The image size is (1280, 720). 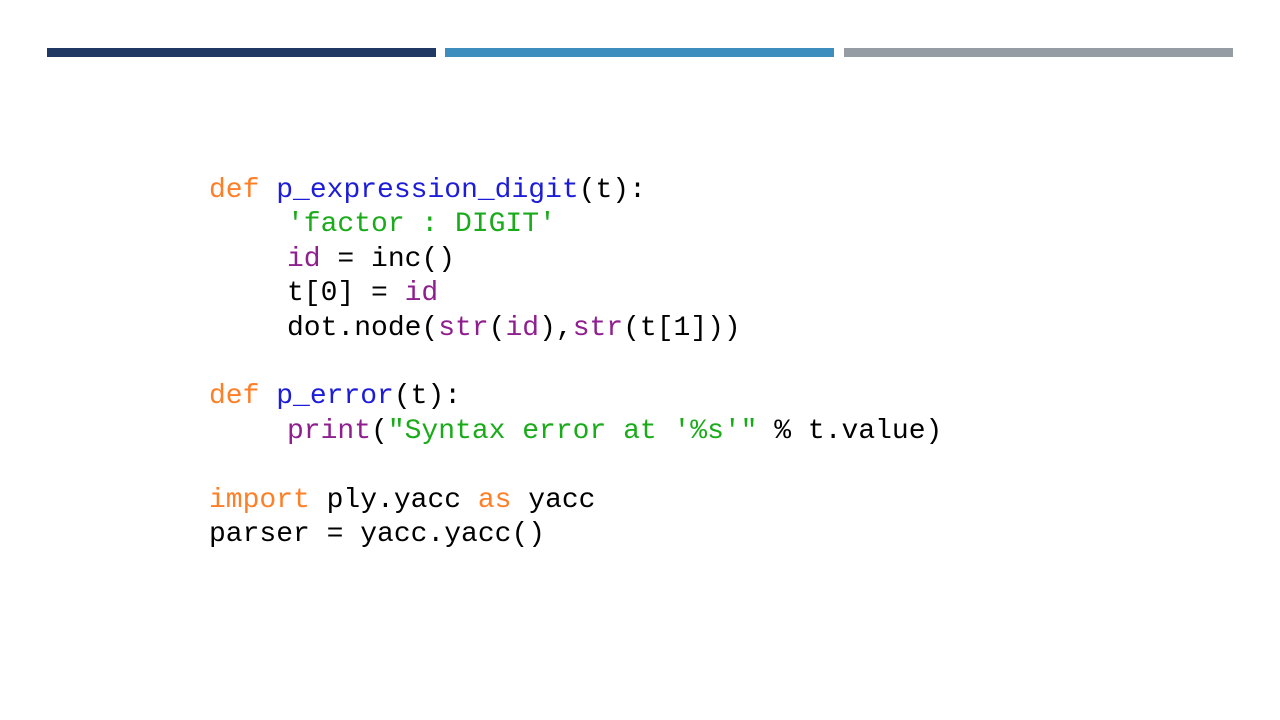 I want to click on code-text: ),, so click(x=556, y=328).